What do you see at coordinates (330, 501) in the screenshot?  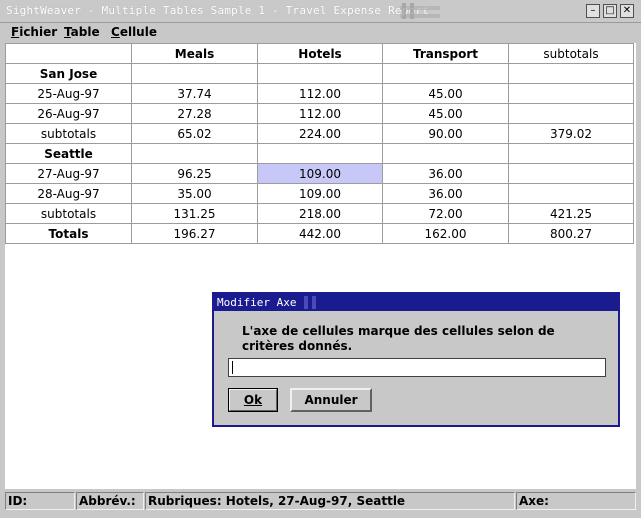 I see `status-rubriques: Rubriques: Hotels, 27-Aug-97, Seattle` at bounding box center [330, 501].